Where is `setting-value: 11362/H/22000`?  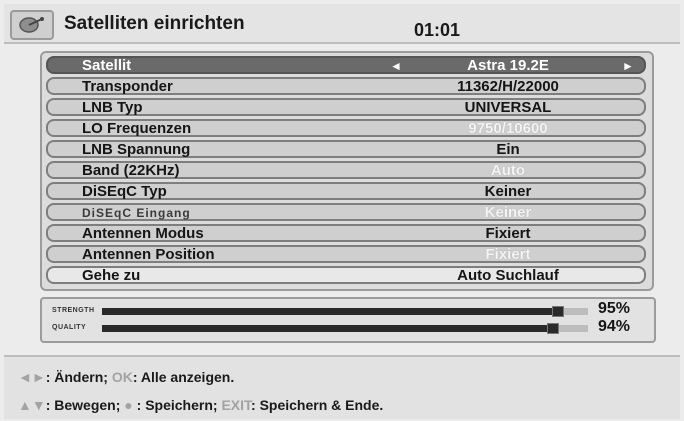 setting-value: 11362/H/22000 is located at coordinates (508, 86).